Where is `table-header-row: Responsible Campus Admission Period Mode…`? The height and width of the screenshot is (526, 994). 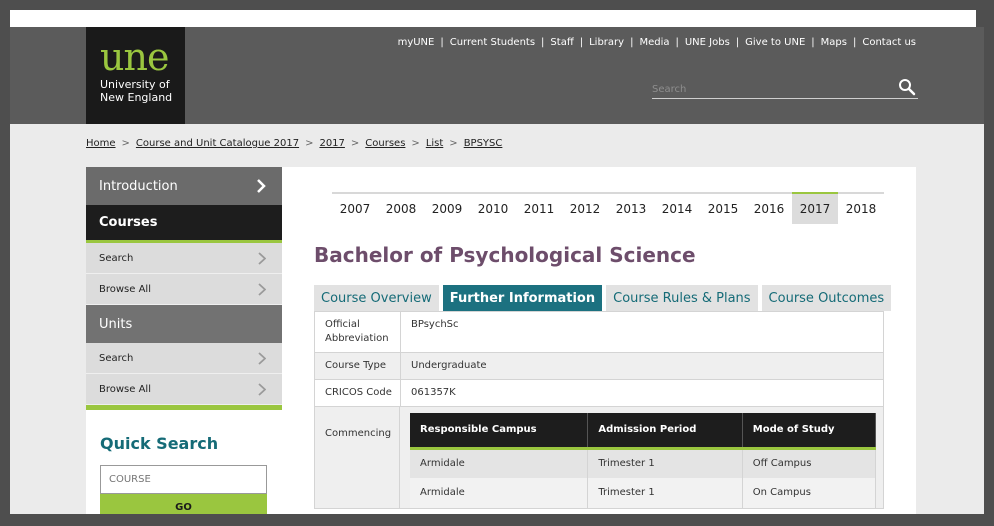
table-header-row: Responsible Campus Admission Period Mode… is located at coordinates (643, 431).